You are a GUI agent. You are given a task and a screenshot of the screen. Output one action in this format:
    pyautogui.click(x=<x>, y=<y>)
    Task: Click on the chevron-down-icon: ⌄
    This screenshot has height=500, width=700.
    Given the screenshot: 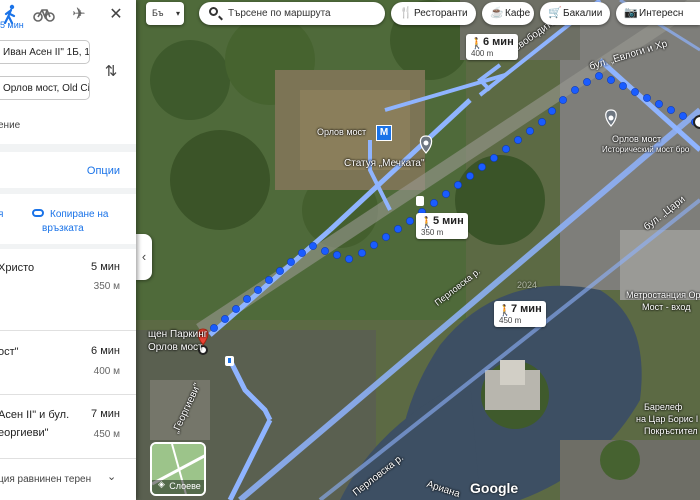 What is the action you would take?
    pyautogui.click(x=111, y=476)
    